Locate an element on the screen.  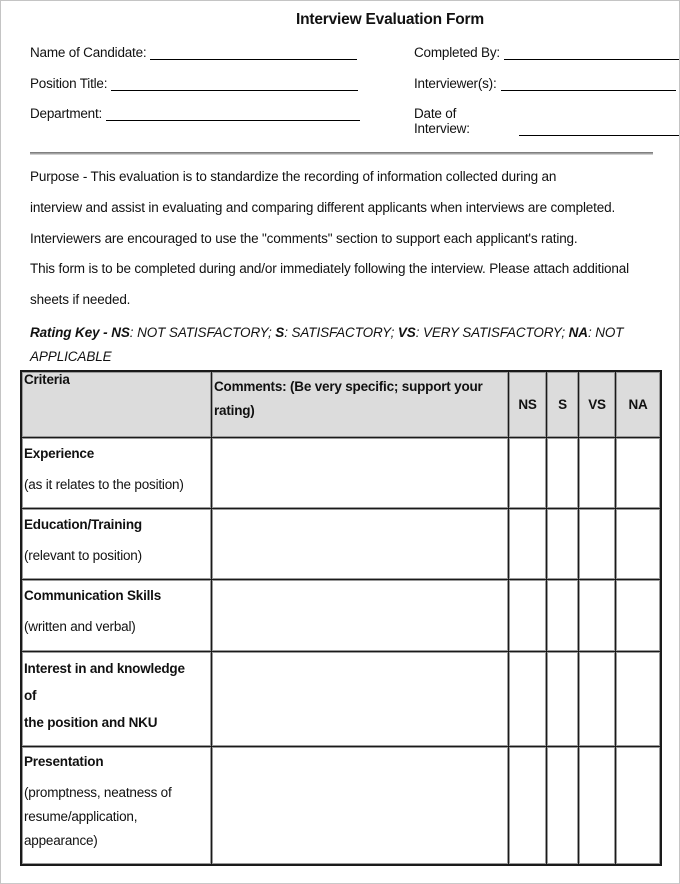
header-s: S is located at coordinates (563, 405).